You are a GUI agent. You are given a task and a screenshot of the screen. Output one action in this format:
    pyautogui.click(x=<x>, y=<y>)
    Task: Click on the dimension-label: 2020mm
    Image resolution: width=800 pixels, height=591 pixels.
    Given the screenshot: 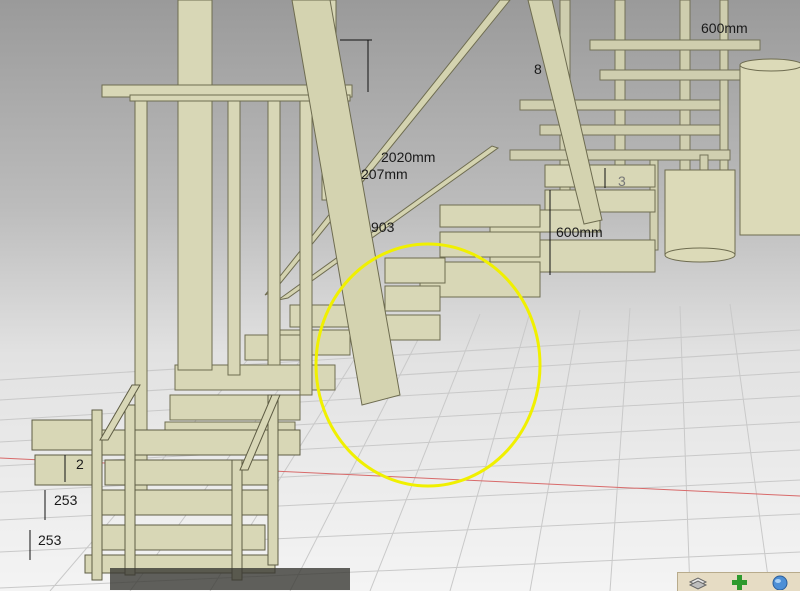 What is the action you would take?
    pyautogui.click(x=408, y=157)
    